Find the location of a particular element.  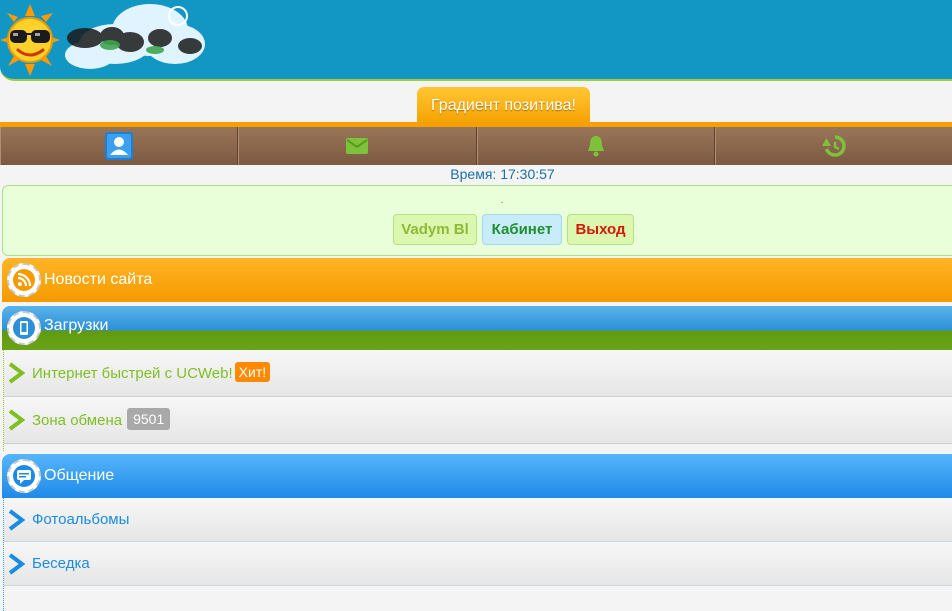

section-news-title: Новости сайта is located at coordinates (98, 279).